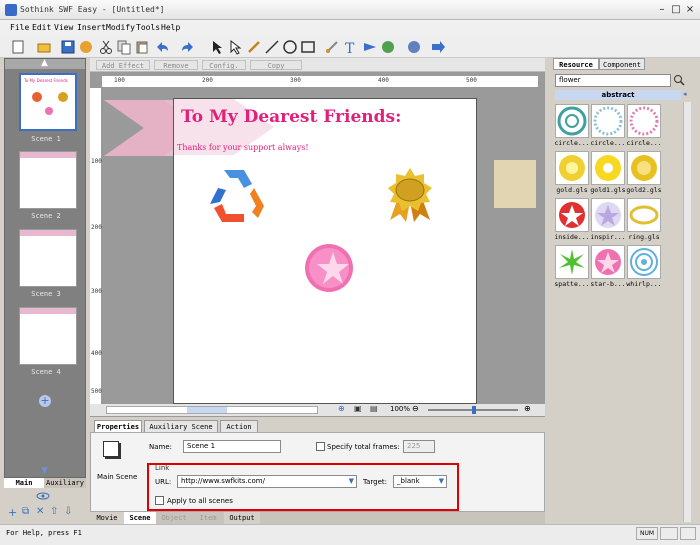 Image resolution: width=700 pixels, height=545 pixels. What do you see at coordinates (43, 496) in the screenshot?
I see `view-toggle` at bounding box center [43, 496].